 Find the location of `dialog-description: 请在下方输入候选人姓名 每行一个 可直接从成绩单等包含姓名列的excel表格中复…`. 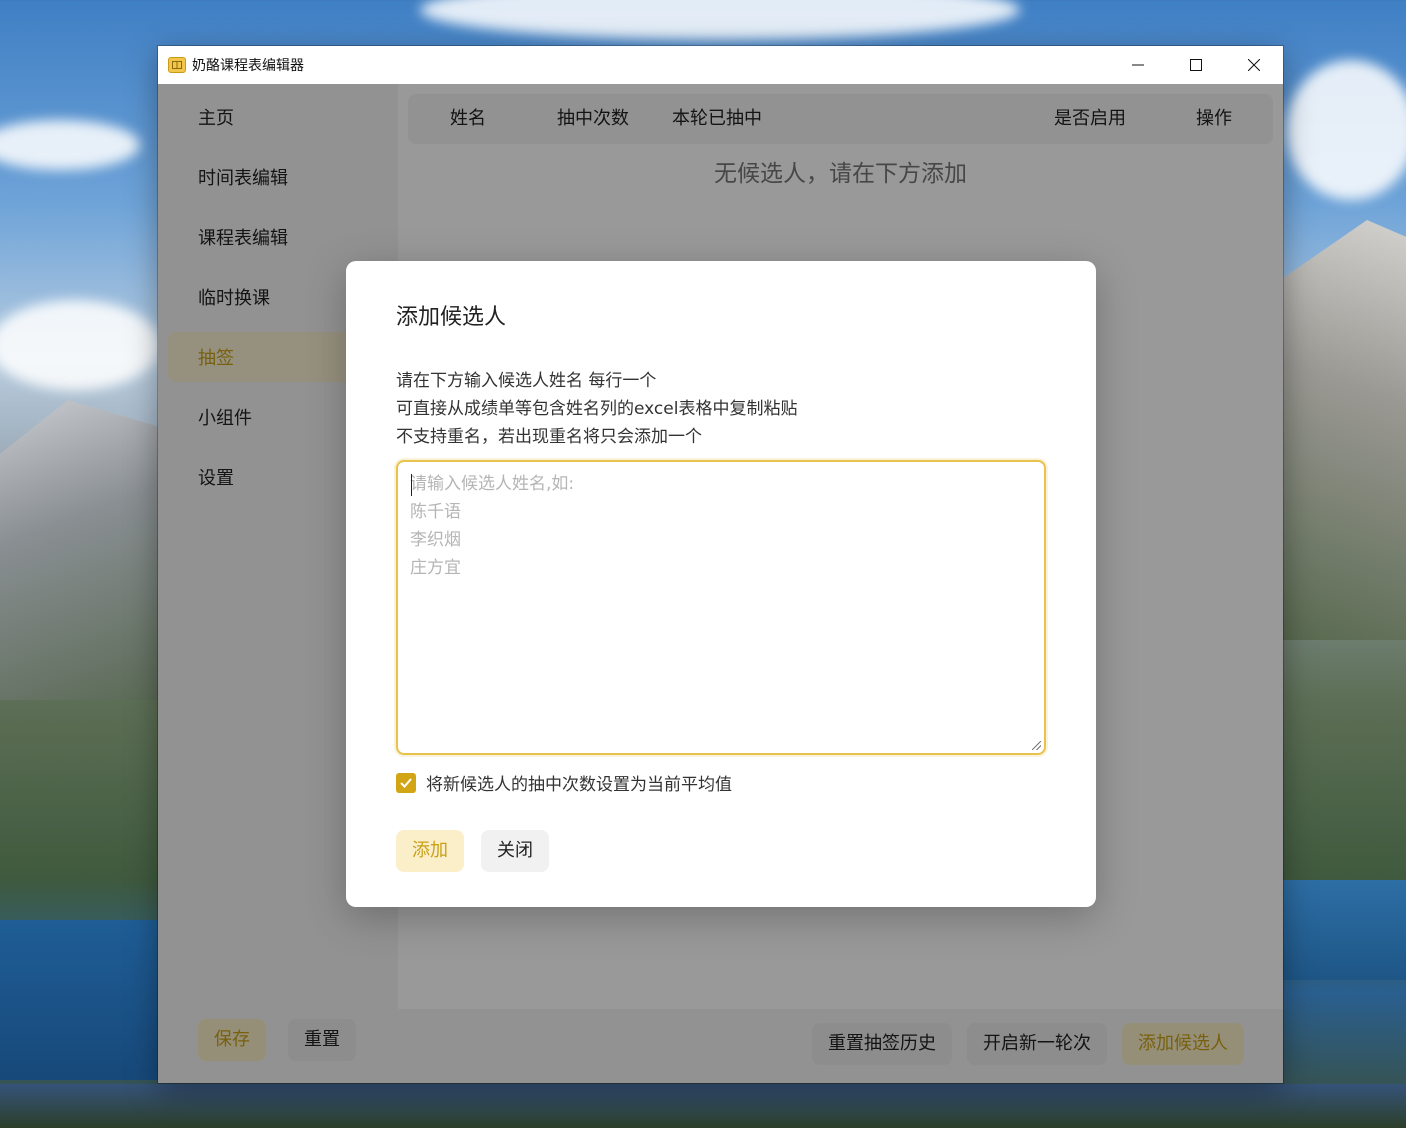

dialog-description: 请在下方输入候选人姓名 每行一个 可直接从成绩单等包含姓名列的excel表格中复… is located at coordinates (596, 409).